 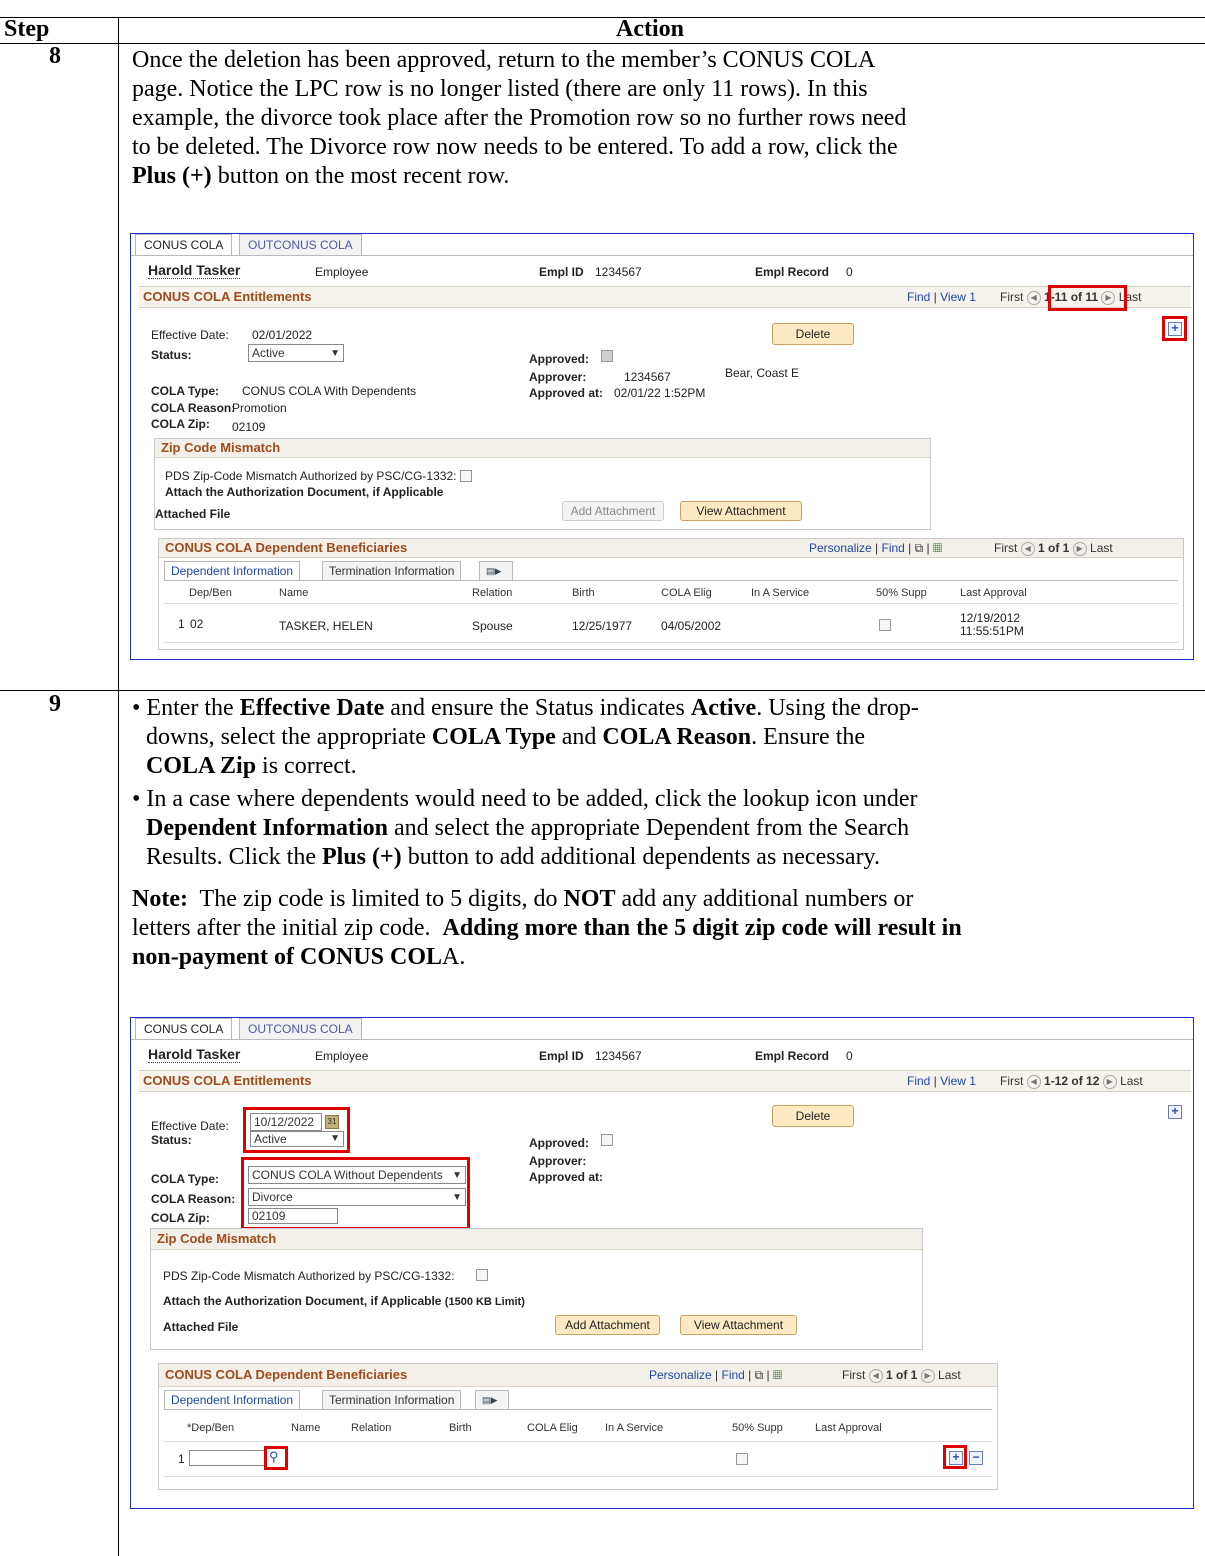 What do you see at coordinates (210, 593) in the screenshot?
I see `col-depben: Dep/Ben` at bounding box center [210, 593].